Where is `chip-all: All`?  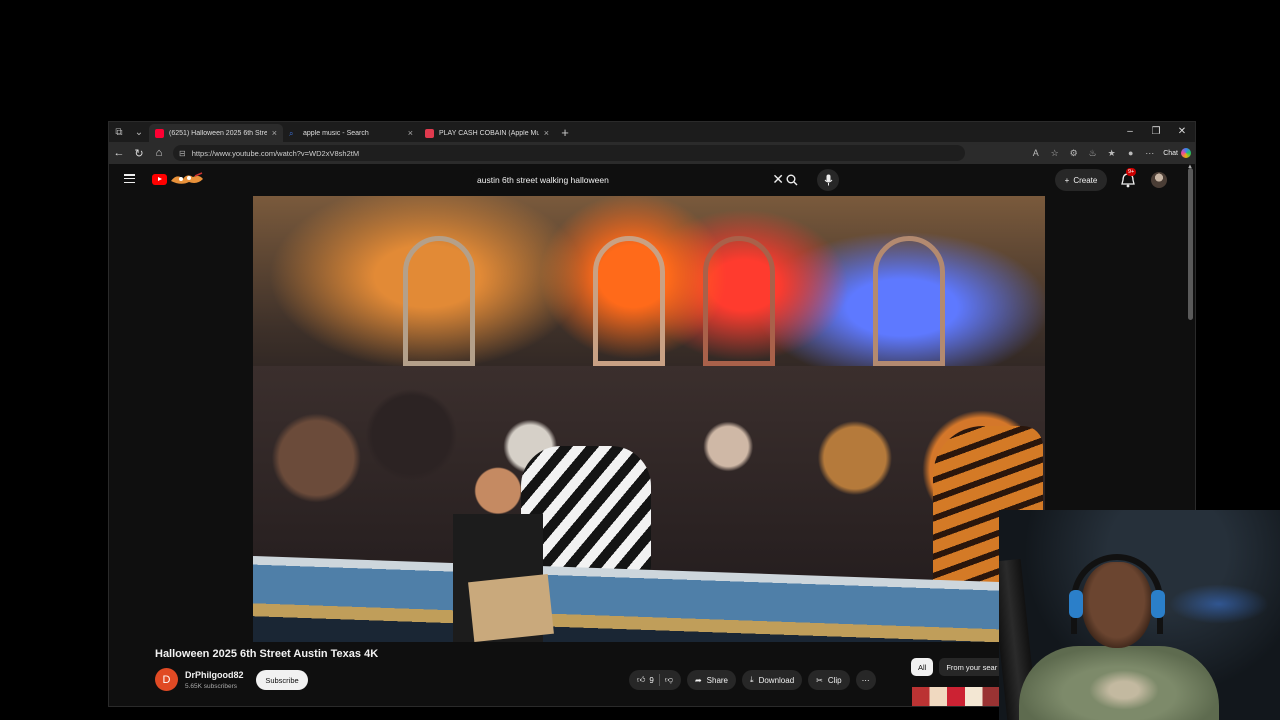 chip-all: All is located at coordinates (922, 667).